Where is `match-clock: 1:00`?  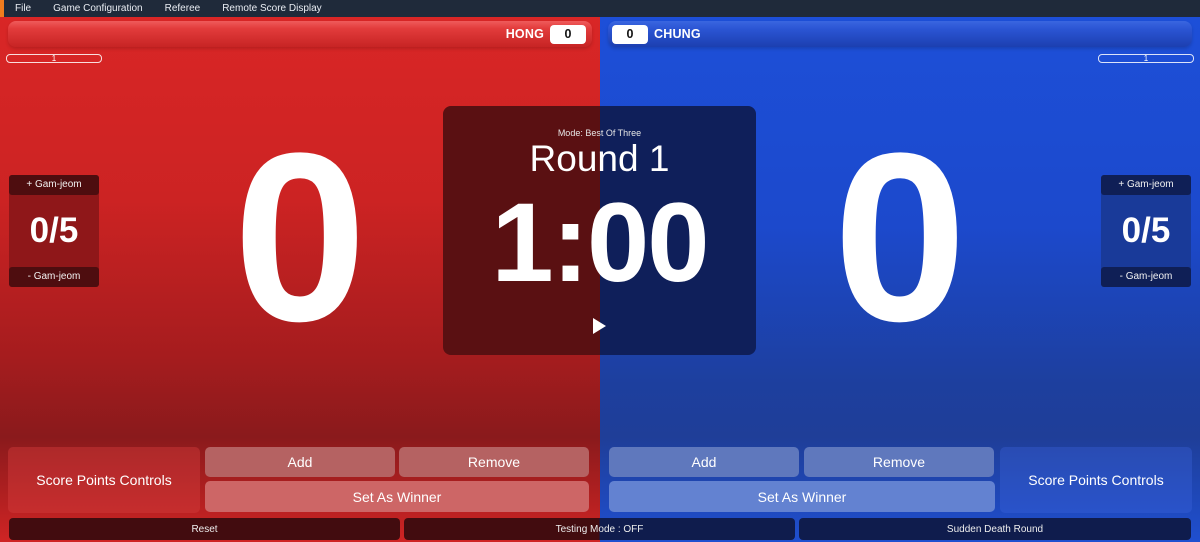 match-clock: 1:00 is located at coordinates (599, 243).